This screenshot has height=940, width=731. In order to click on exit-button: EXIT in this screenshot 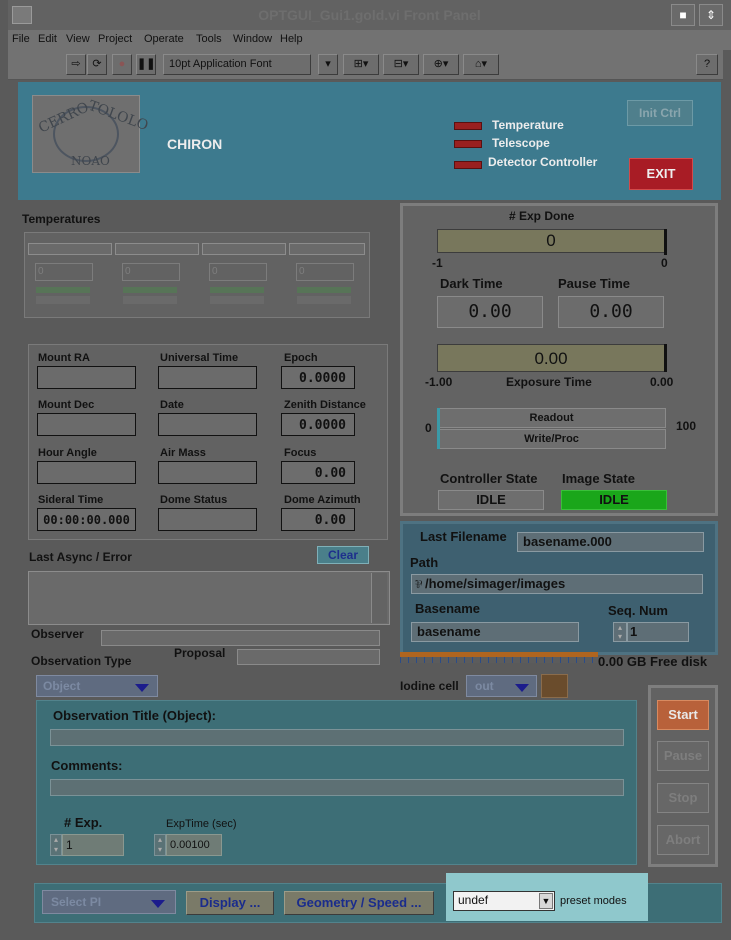, I will do `click(661, 174)`.